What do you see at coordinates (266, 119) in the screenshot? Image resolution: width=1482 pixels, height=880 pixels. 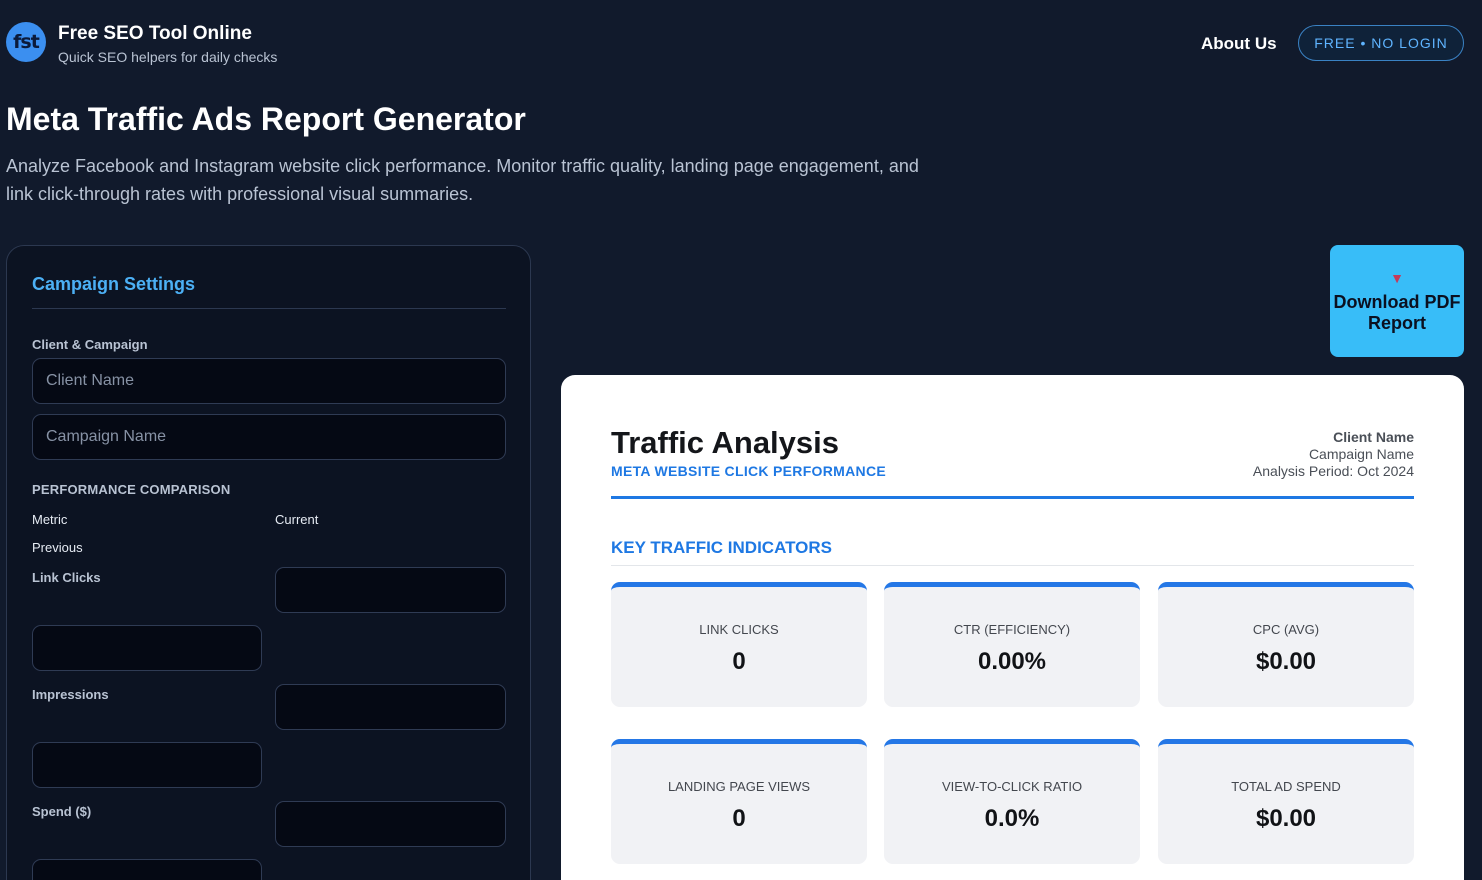 I see `page-title: Meta Traffic Ads Report Generator` at bounding box center [266, 119].